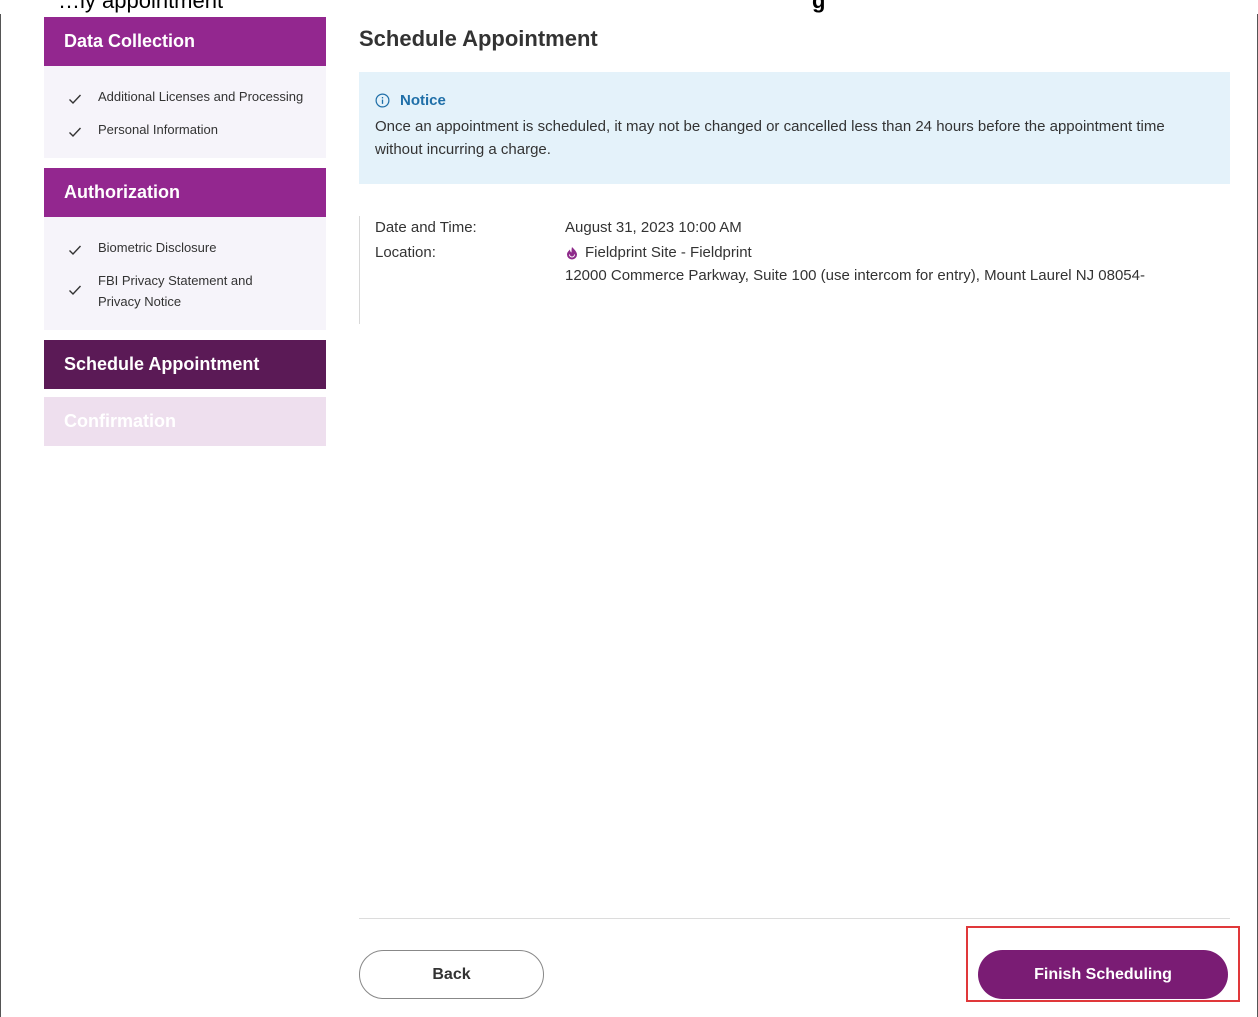 This screenshot has width=1258, height=1017. What do you see at coordinates (819, 6) in the screenshot?
I see `cropped-text-right: g` at bounding box center [819, 6].